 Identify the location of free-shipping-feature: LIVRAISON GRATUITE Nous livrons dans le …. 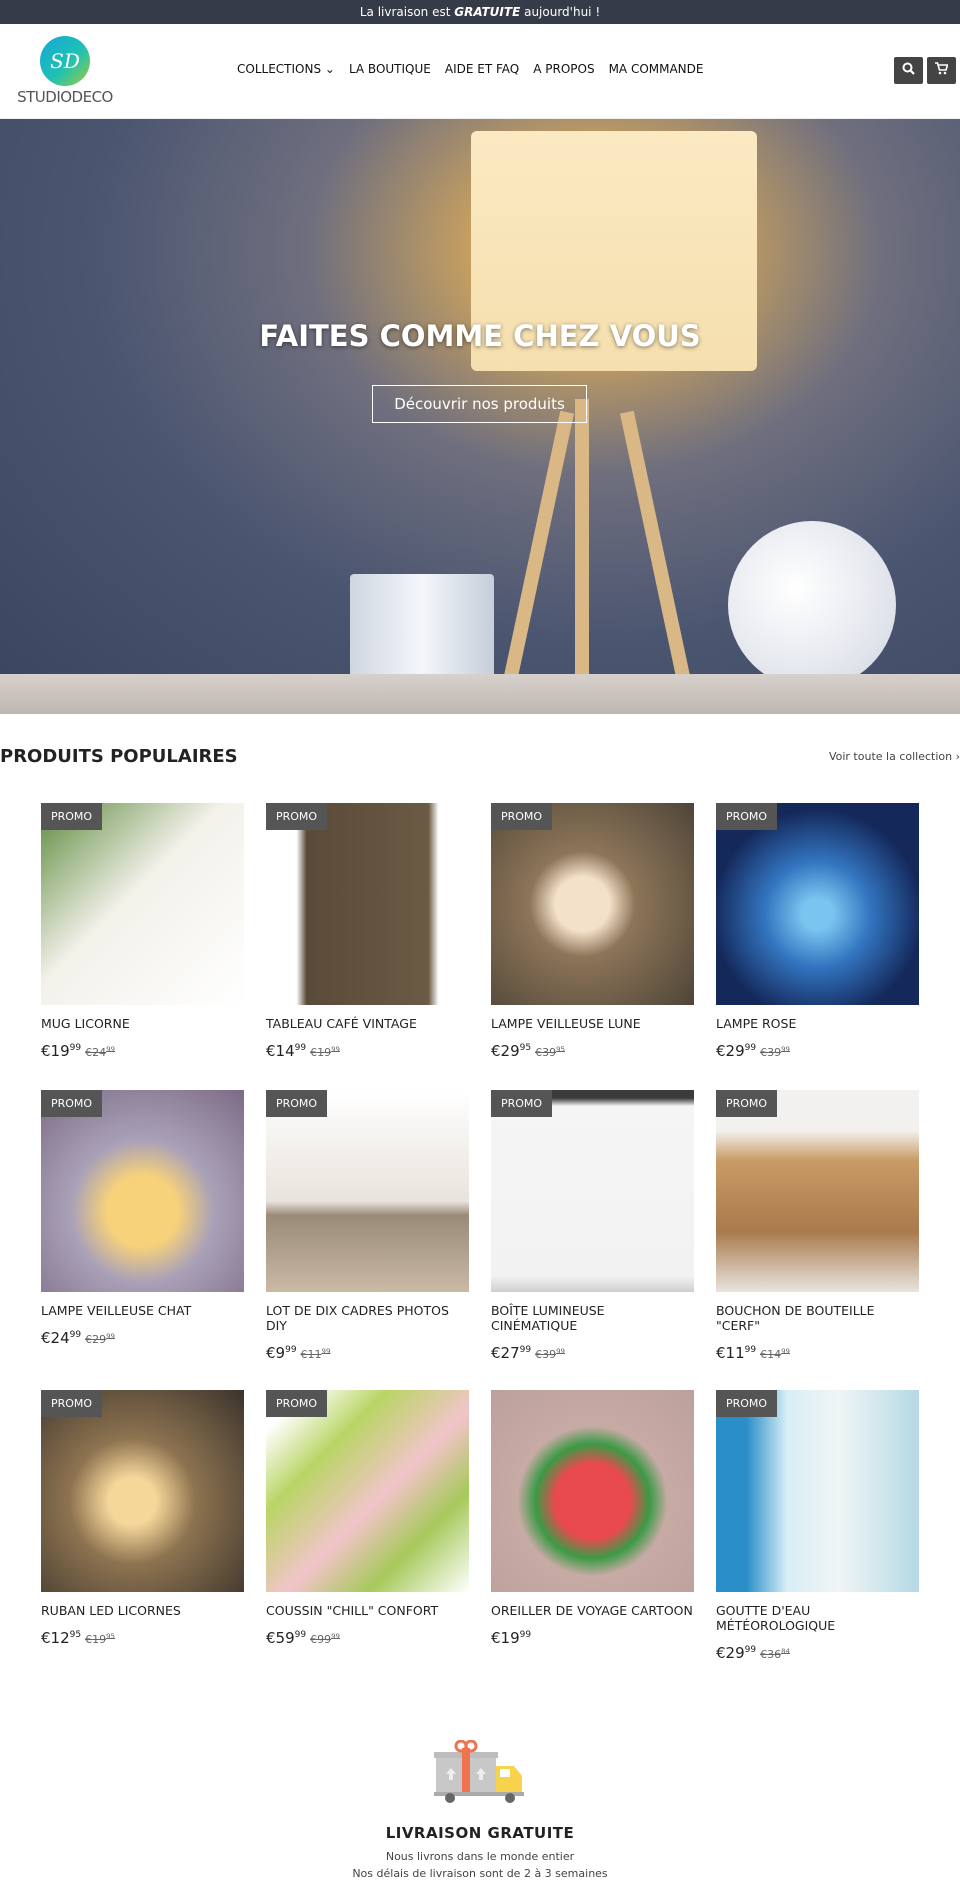
(480, 1810).